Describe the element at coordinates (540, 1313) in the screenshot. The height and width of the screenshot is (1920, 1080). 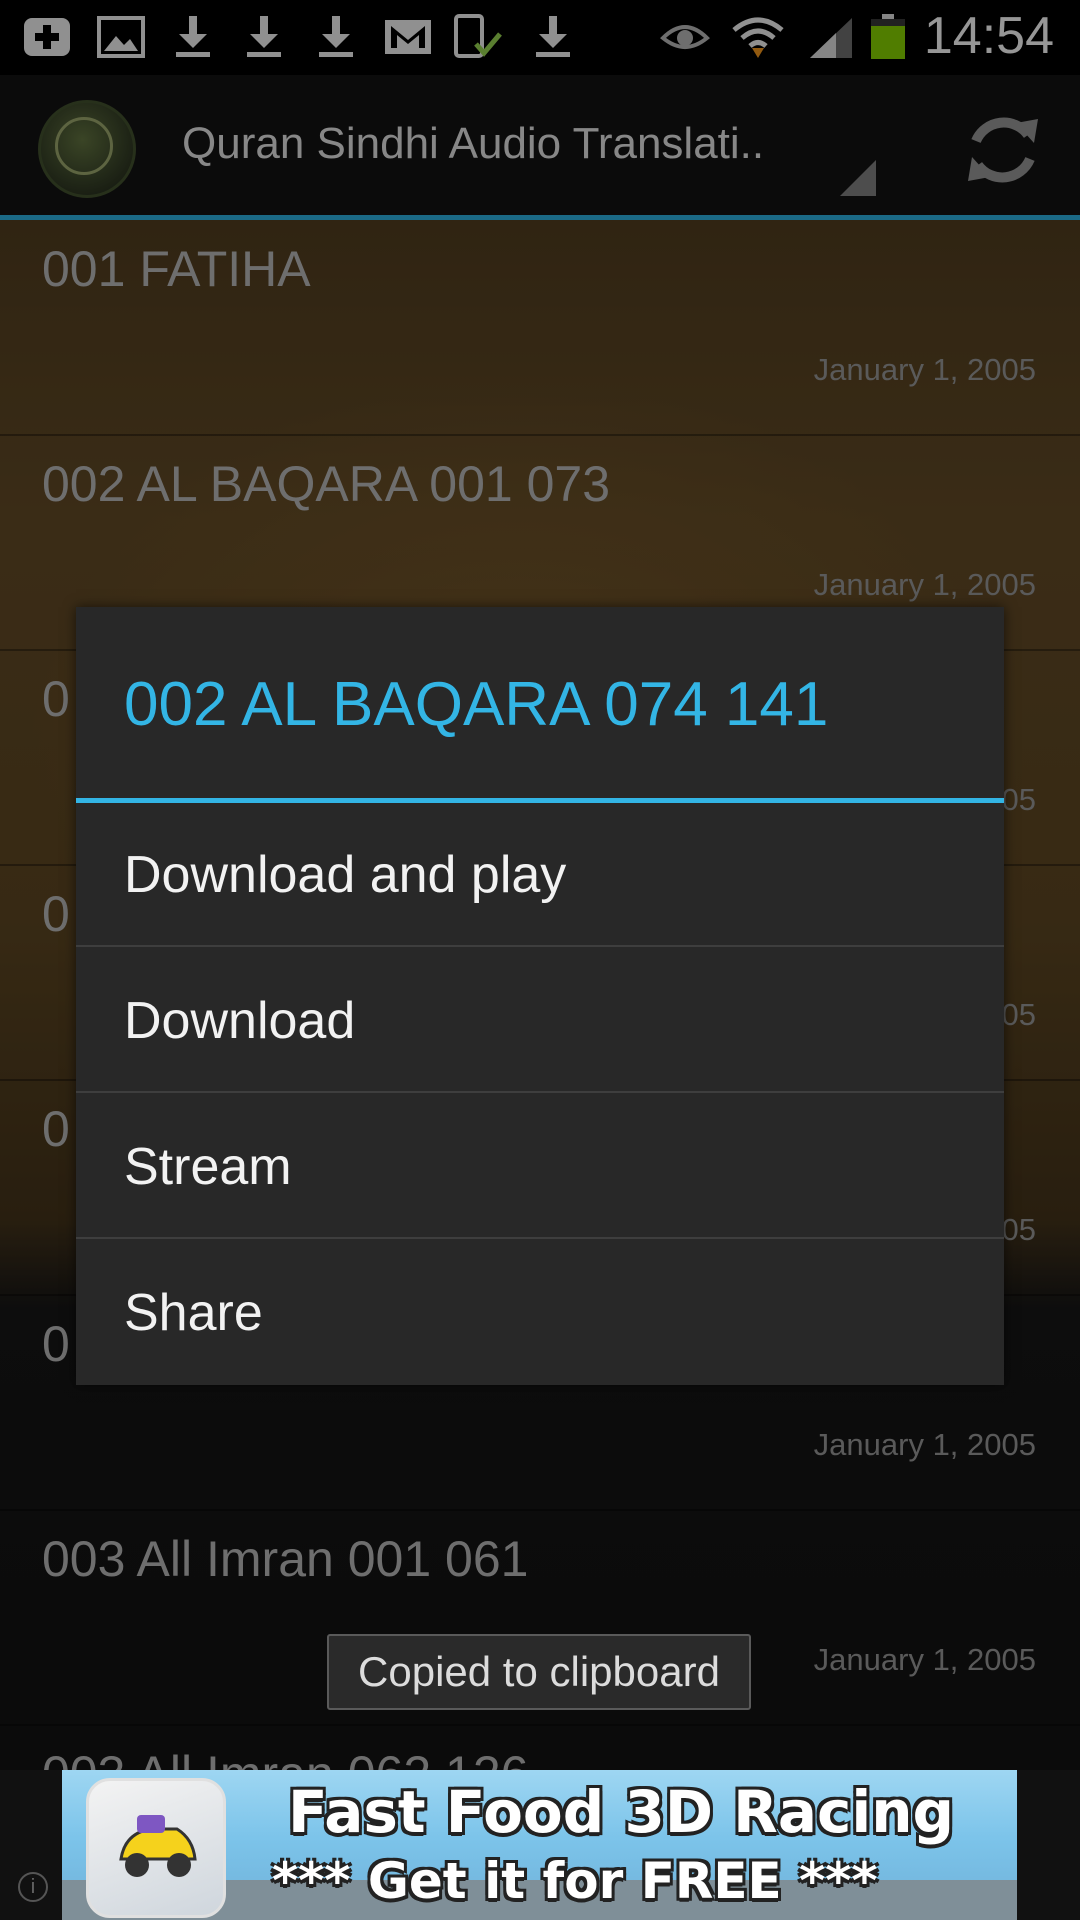
I see `share-option: Share` at that location.